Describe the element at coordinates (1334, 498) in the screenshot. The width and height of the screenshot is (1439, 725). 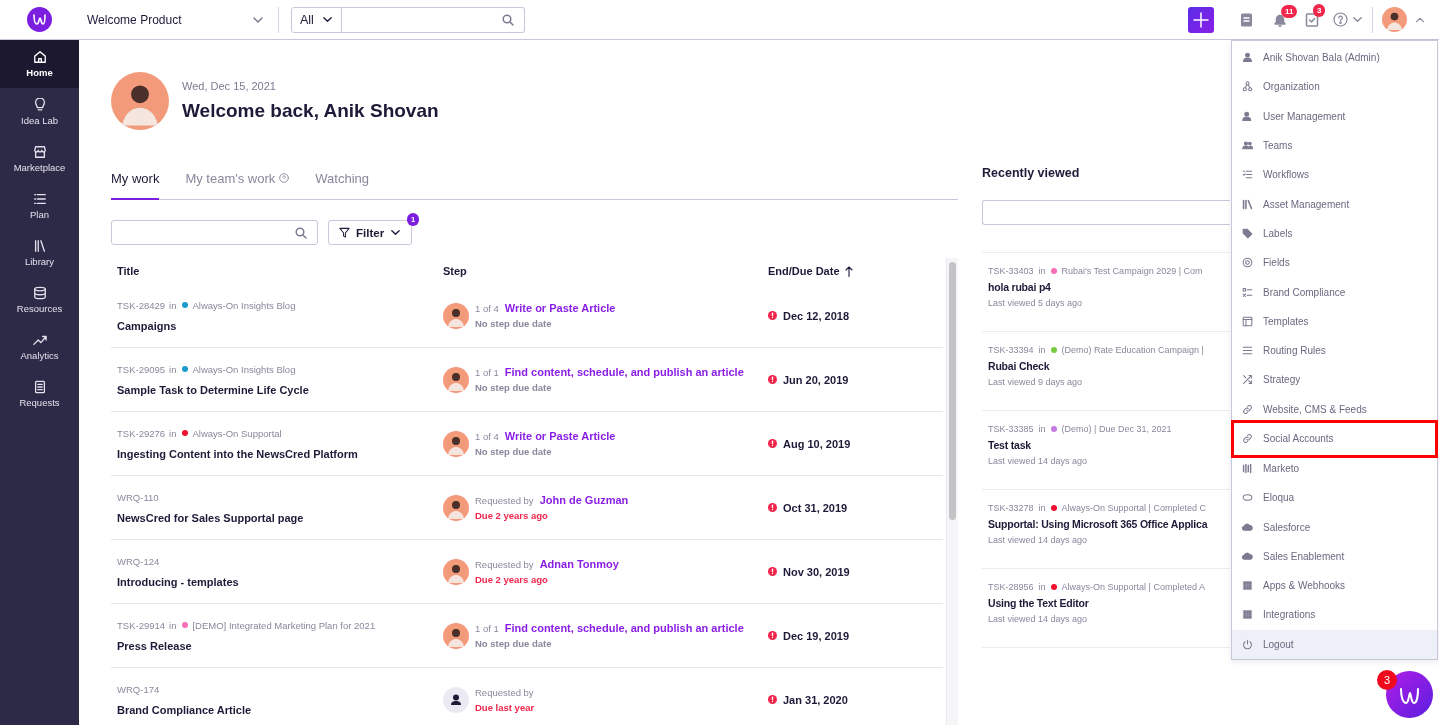
I see `menu-item: Eloqua` at that location.